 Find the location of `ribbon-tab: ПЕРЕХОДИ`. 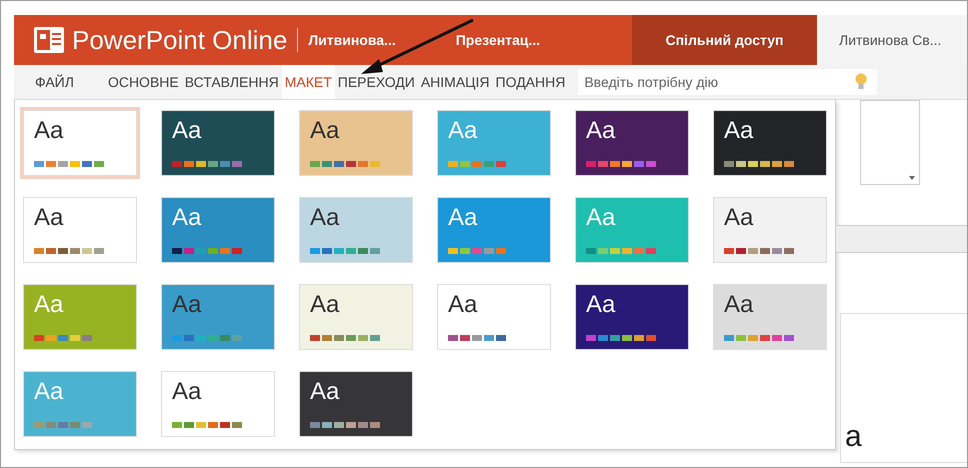

ribbon-tab: ПЕРЕХОДИ is located at coordinates (376, 82).